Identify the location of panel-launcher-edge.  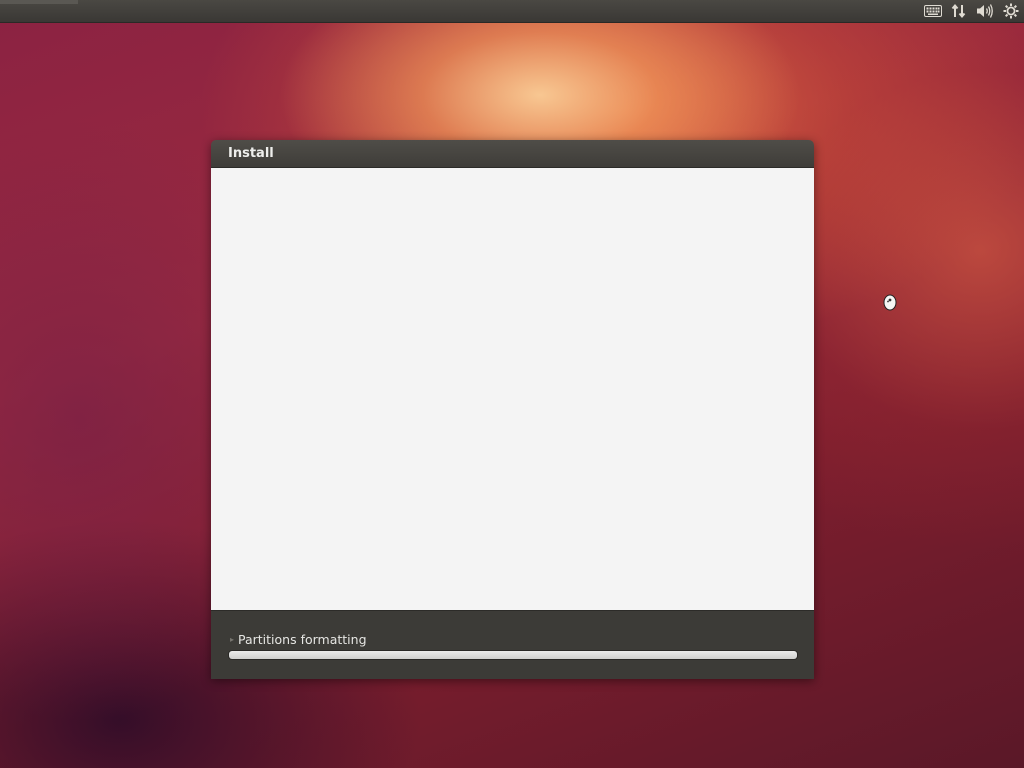
(39, 2).